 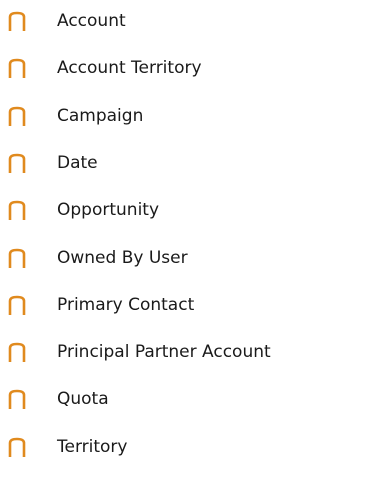 I want to click on list-item-label: Principal Partner Account, so click(x=164, y=352).